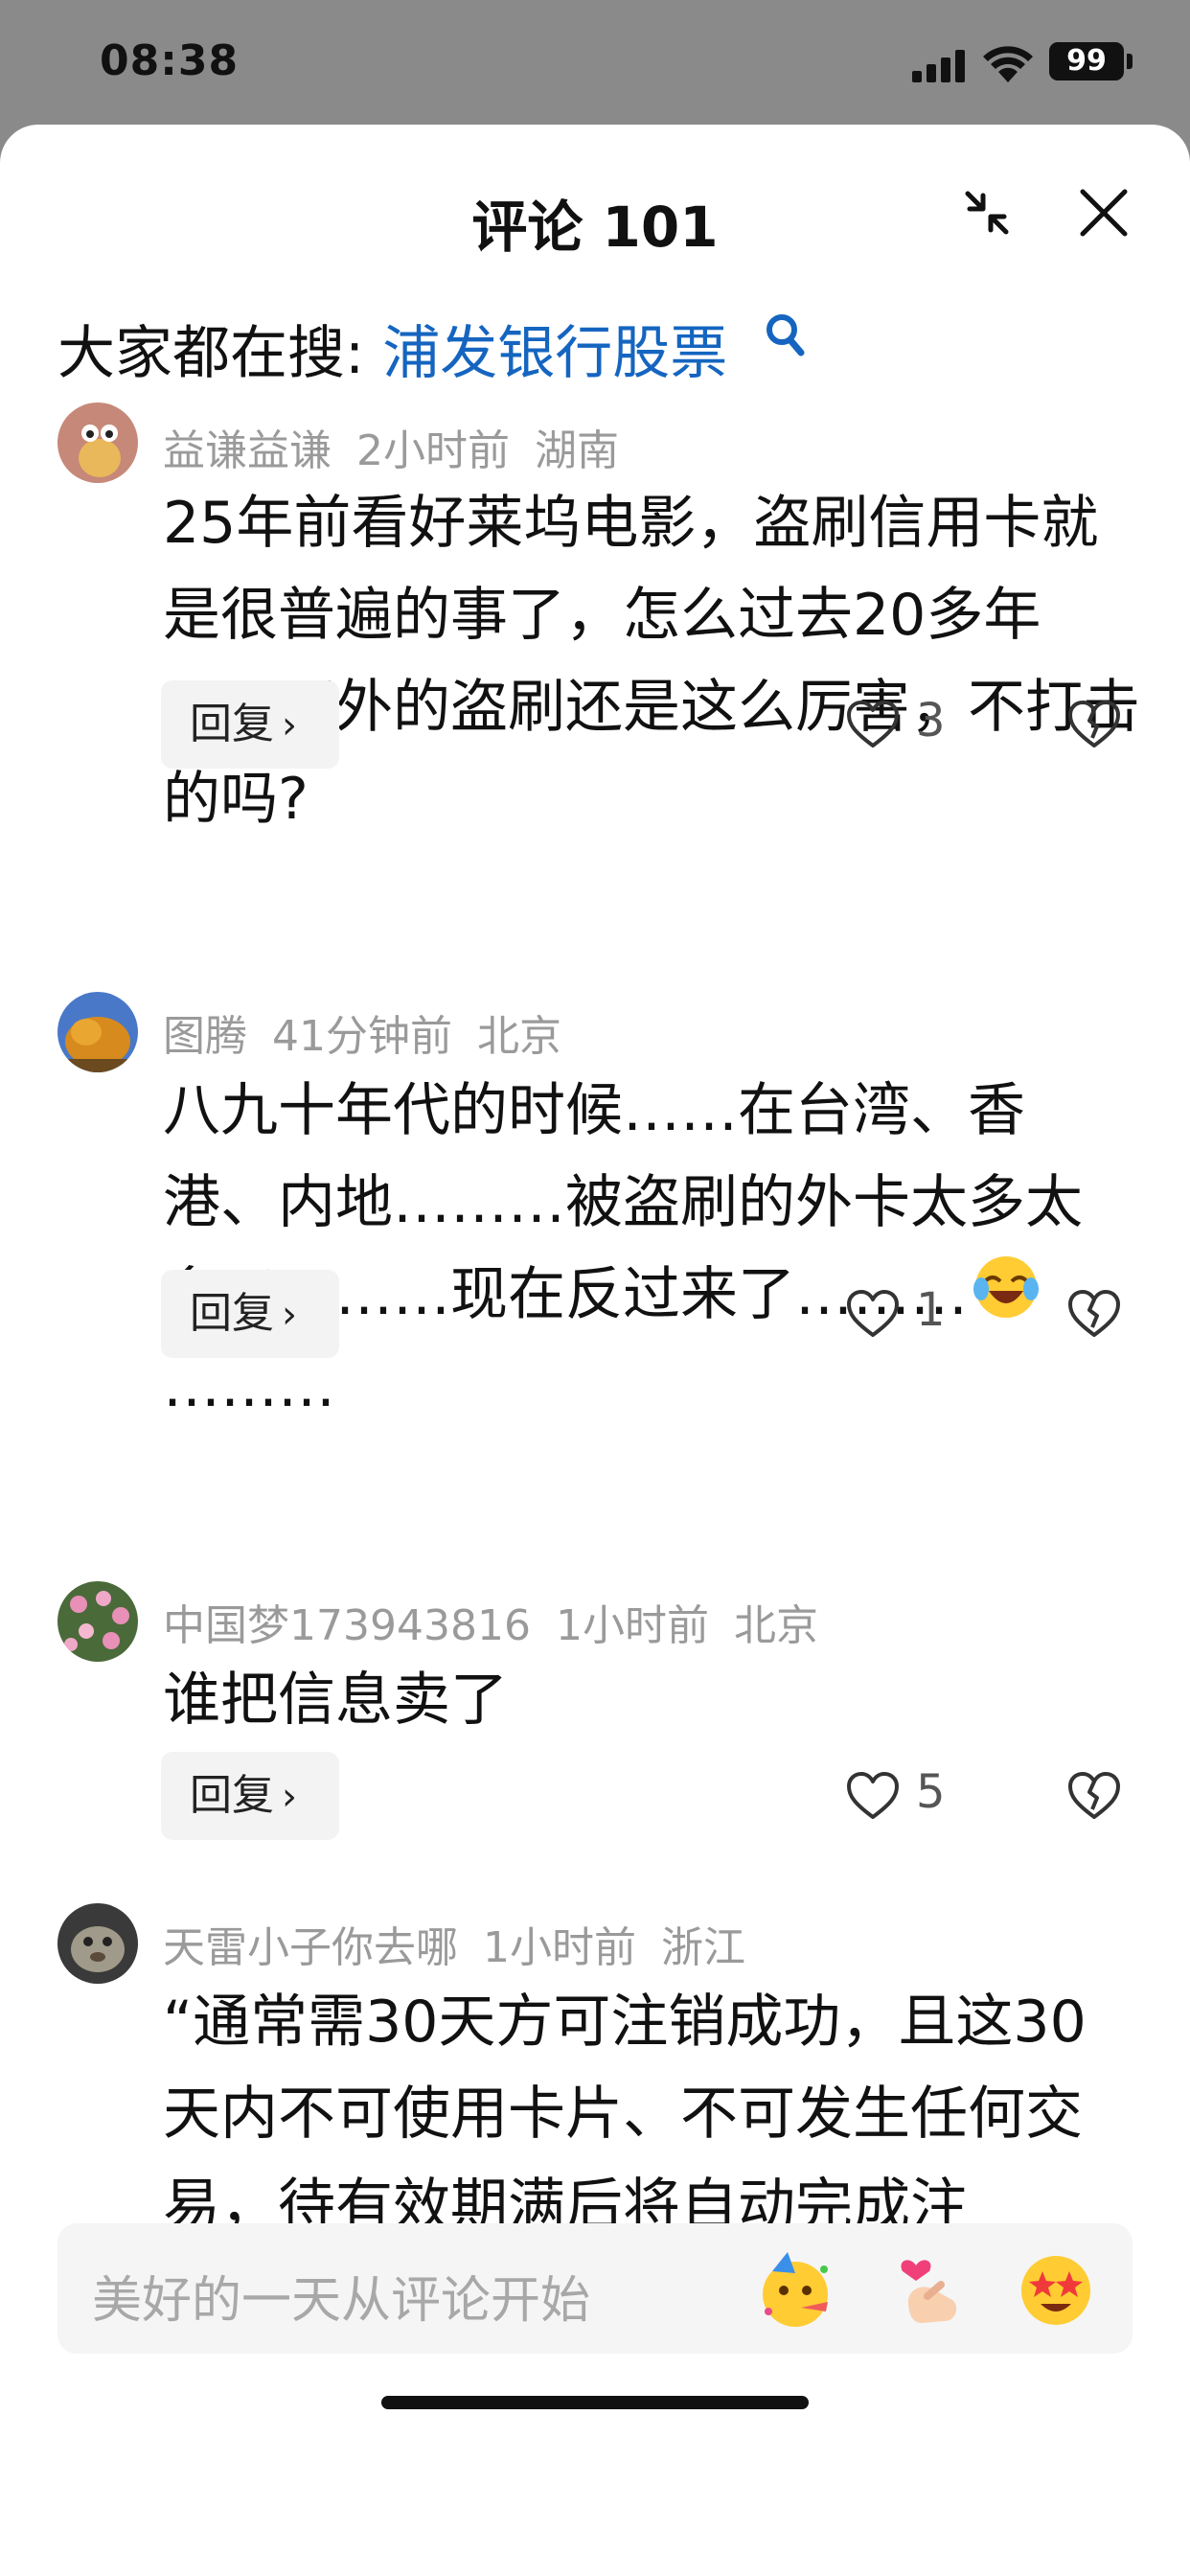  I want to click on hot-search-keyword: 浦发银行股票, so click(555, 353).